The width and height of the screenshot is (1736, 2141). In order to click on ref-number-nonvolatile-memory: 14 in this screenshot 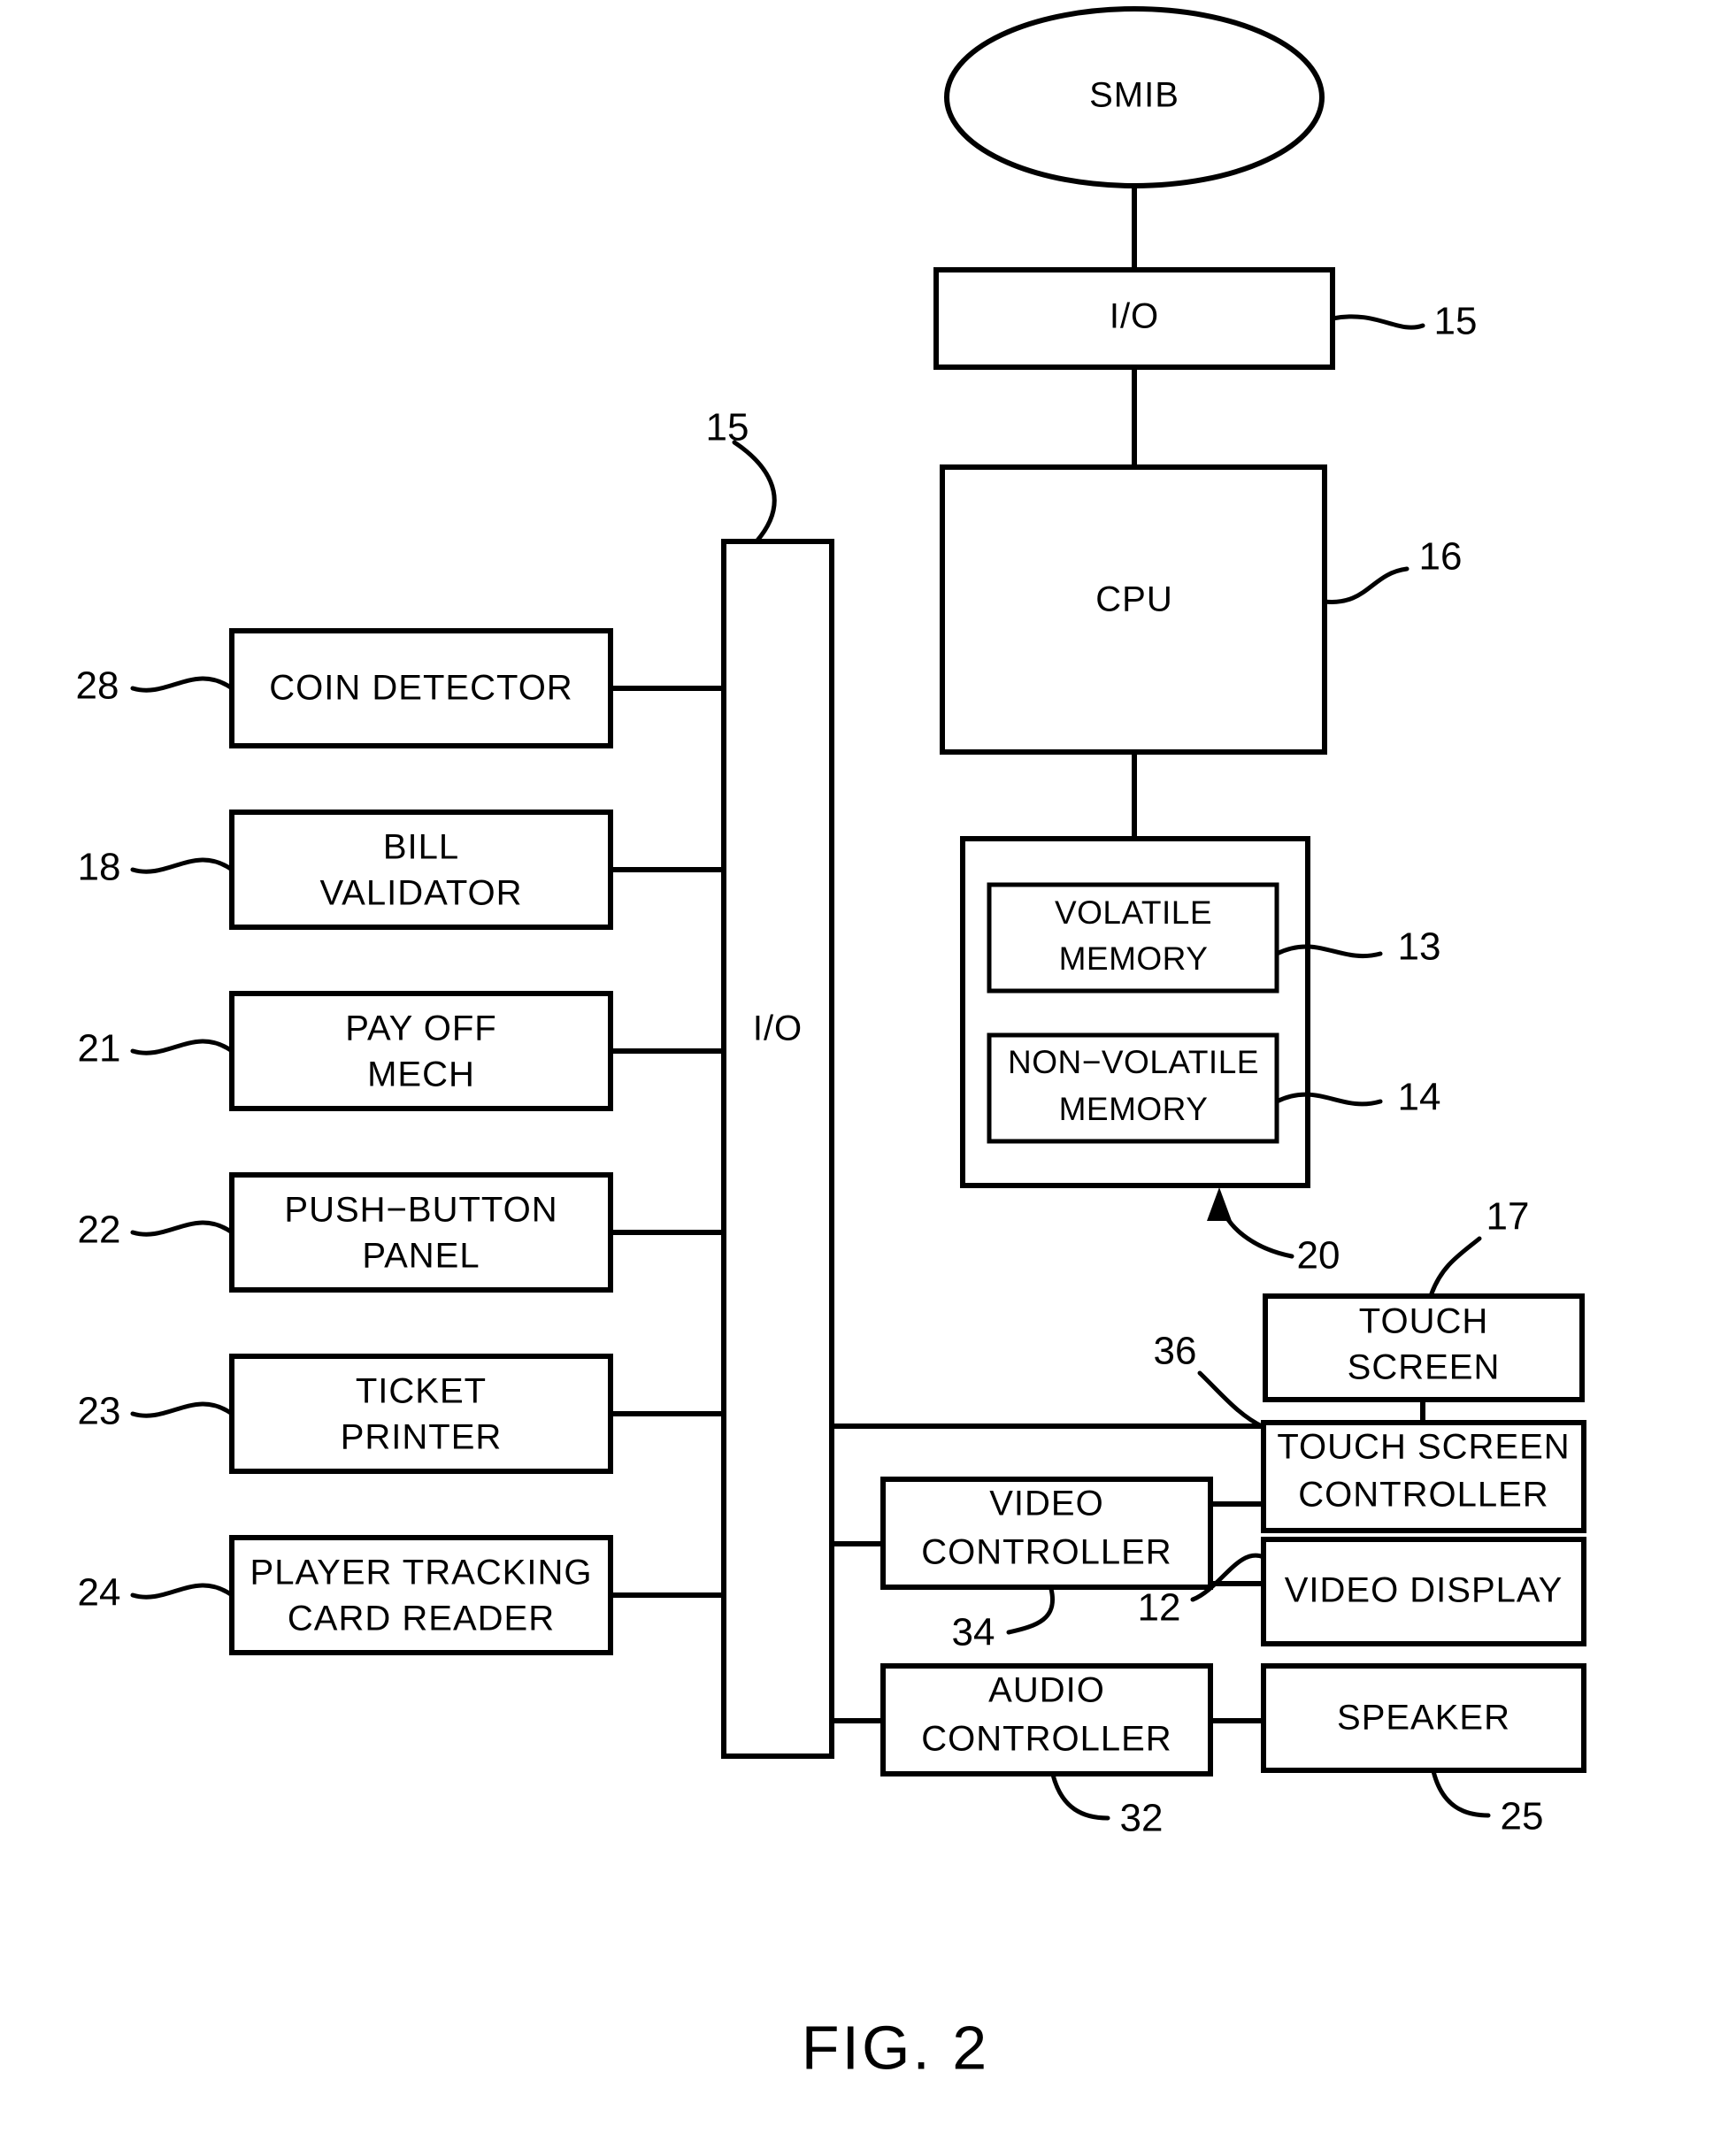, I will do `click(1420, 1097)`.